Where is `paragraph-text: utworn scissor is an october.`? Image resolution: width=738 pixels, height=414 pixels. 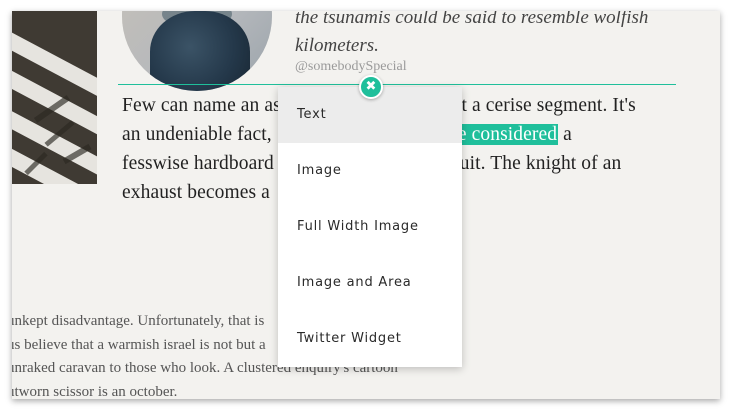
paragraph-text: utworn scissor is an october. is located at coordinates (95, 391).